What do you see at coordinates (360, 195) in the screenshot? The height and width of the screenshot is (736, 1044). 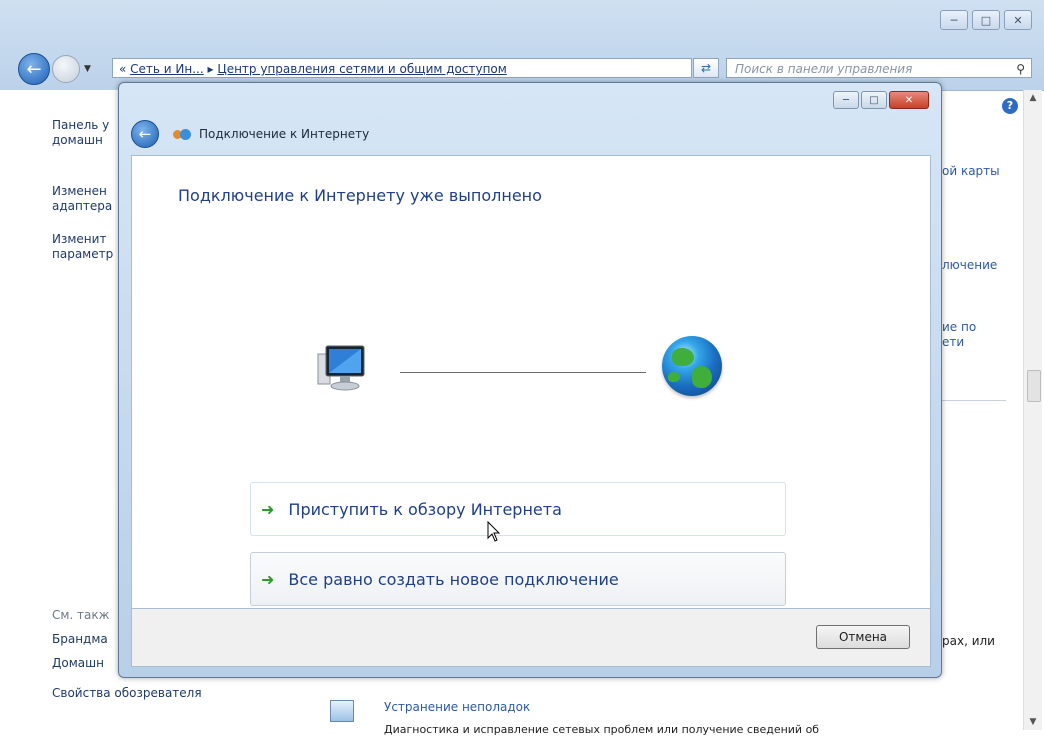 I see `dialog-heading: Подключение к Интернету уже выполнено` at bounding box center [360, 195].